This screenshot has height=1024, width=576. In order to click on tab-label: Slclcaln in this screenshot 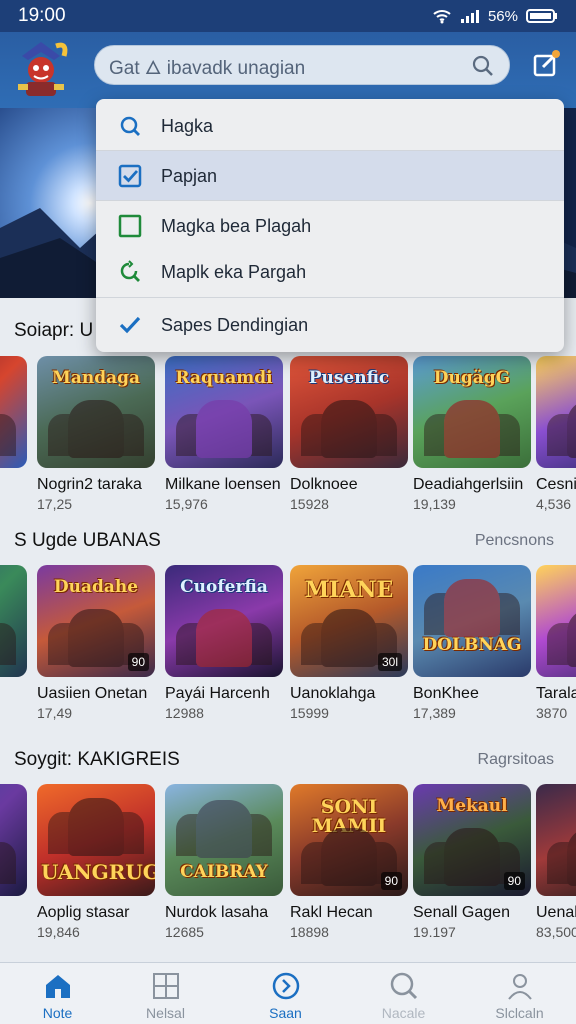, I will do `click(519, 1013)`.